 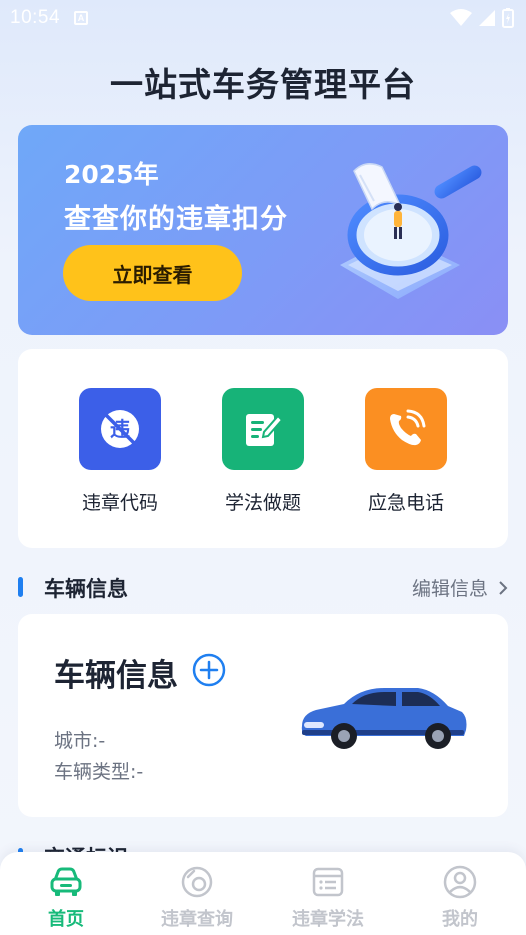 What do you see at coordinates (81, 18) in the screenshot?
I see `notification-icon: A` at bounding box center [81, 18].